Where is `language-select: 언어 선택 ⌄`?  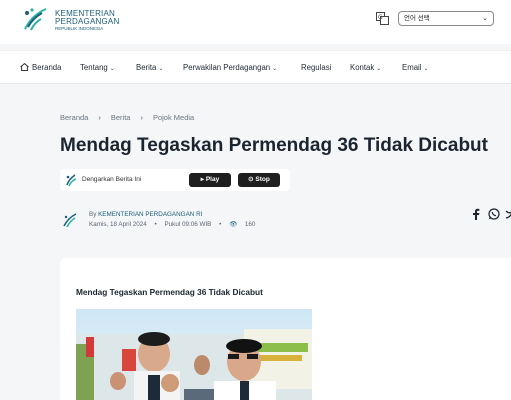 language-select: 언어 선택 ⌄ is located at coordinates (446, 18).